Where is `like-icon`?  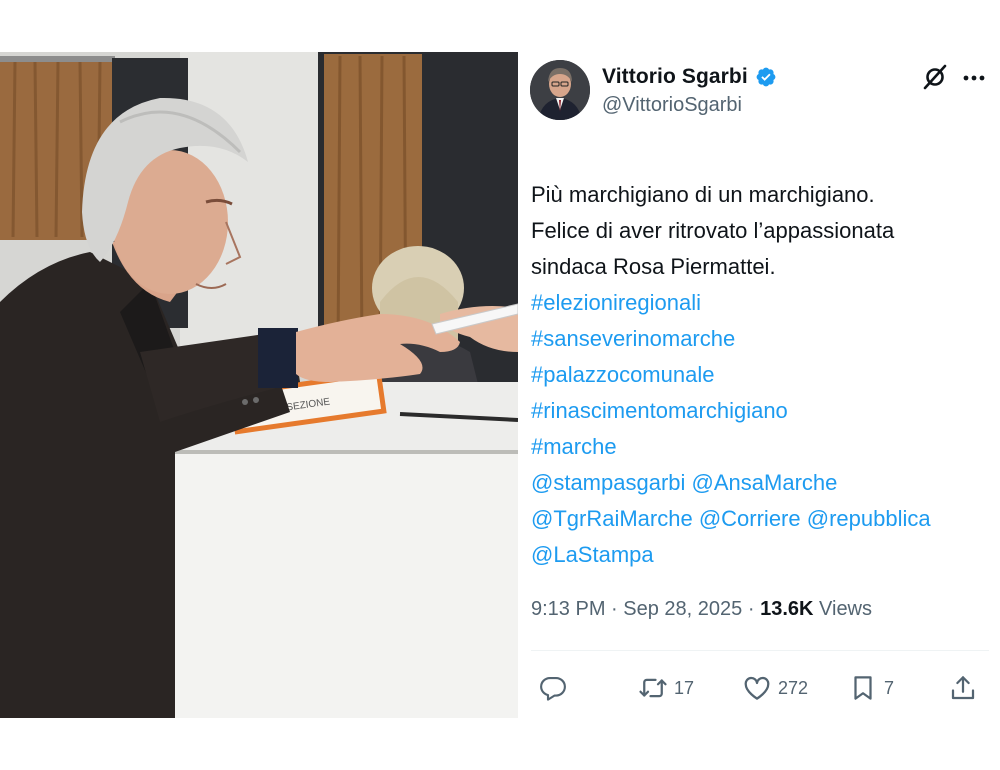
like-icon is located at coordinates (757, 688).